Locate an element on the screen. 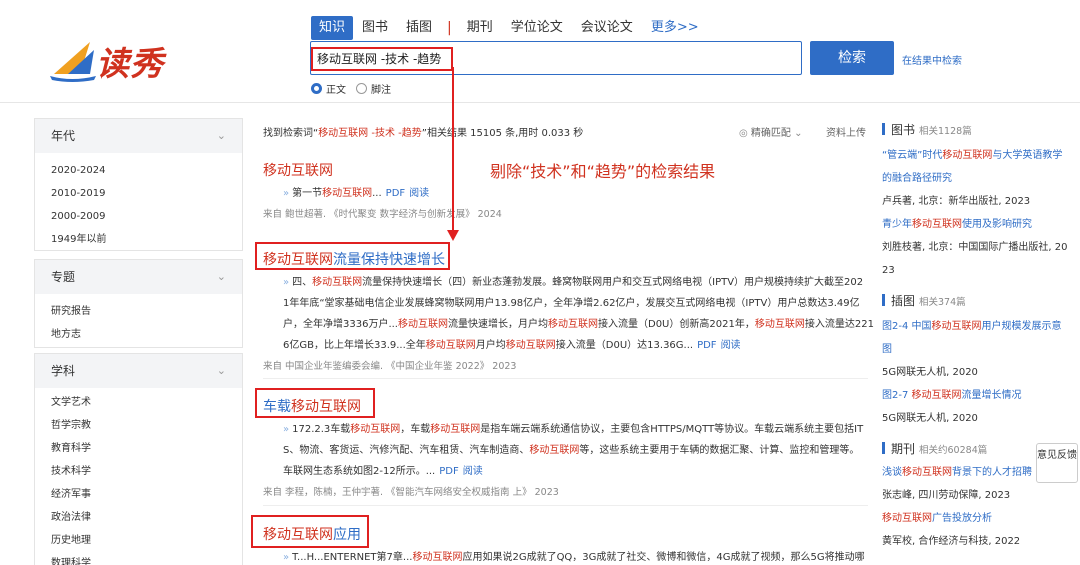  match-mode-label: 精确匹配 is located at coordinates (770, 133).